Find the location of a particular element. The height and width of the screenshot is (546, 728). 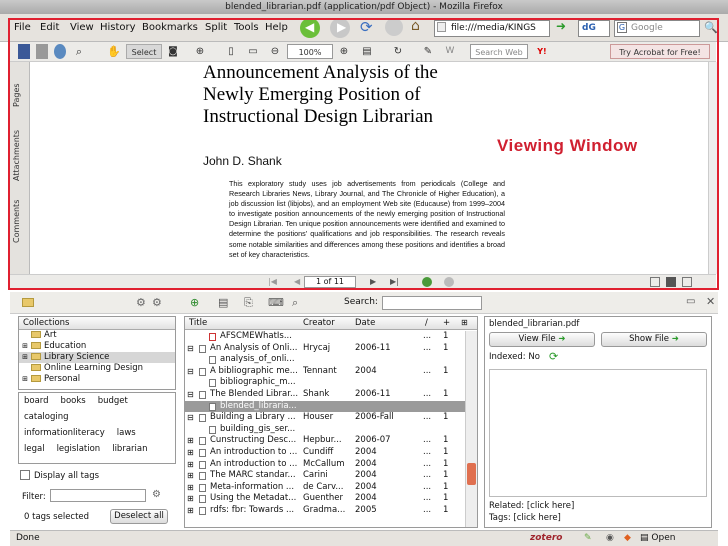

tags-link: Tags: [click here] is located at coordinates (525, 518).